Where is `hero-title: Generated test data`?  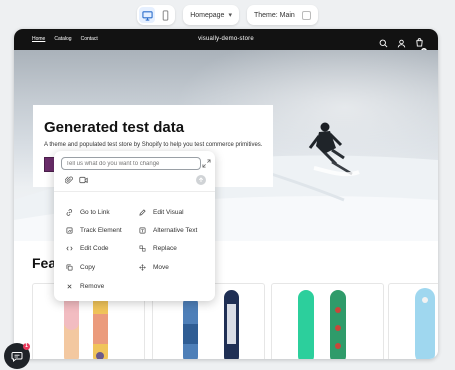
hero-title: Generated test data is located at coordinates (114, 127).